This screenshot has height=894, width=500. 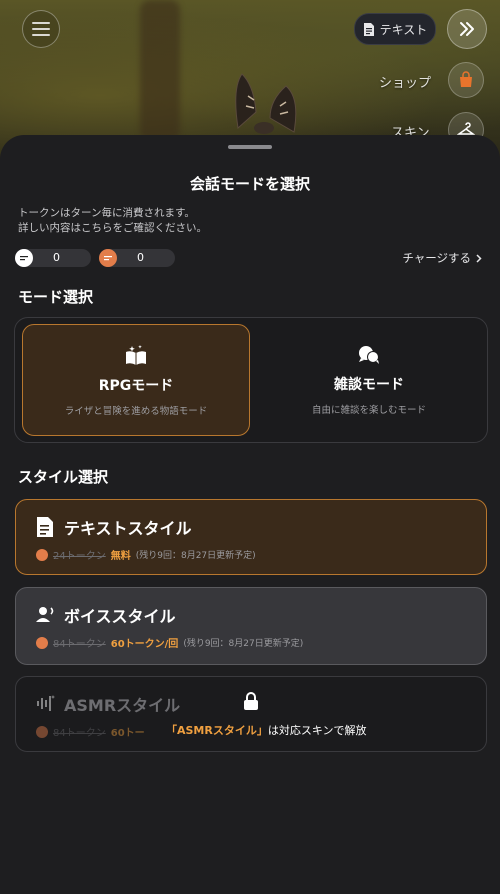 What do you see at coordinates (140, 257) in the screenshot?
I see `token-b-value: 0` at bounding box center [140, 257].